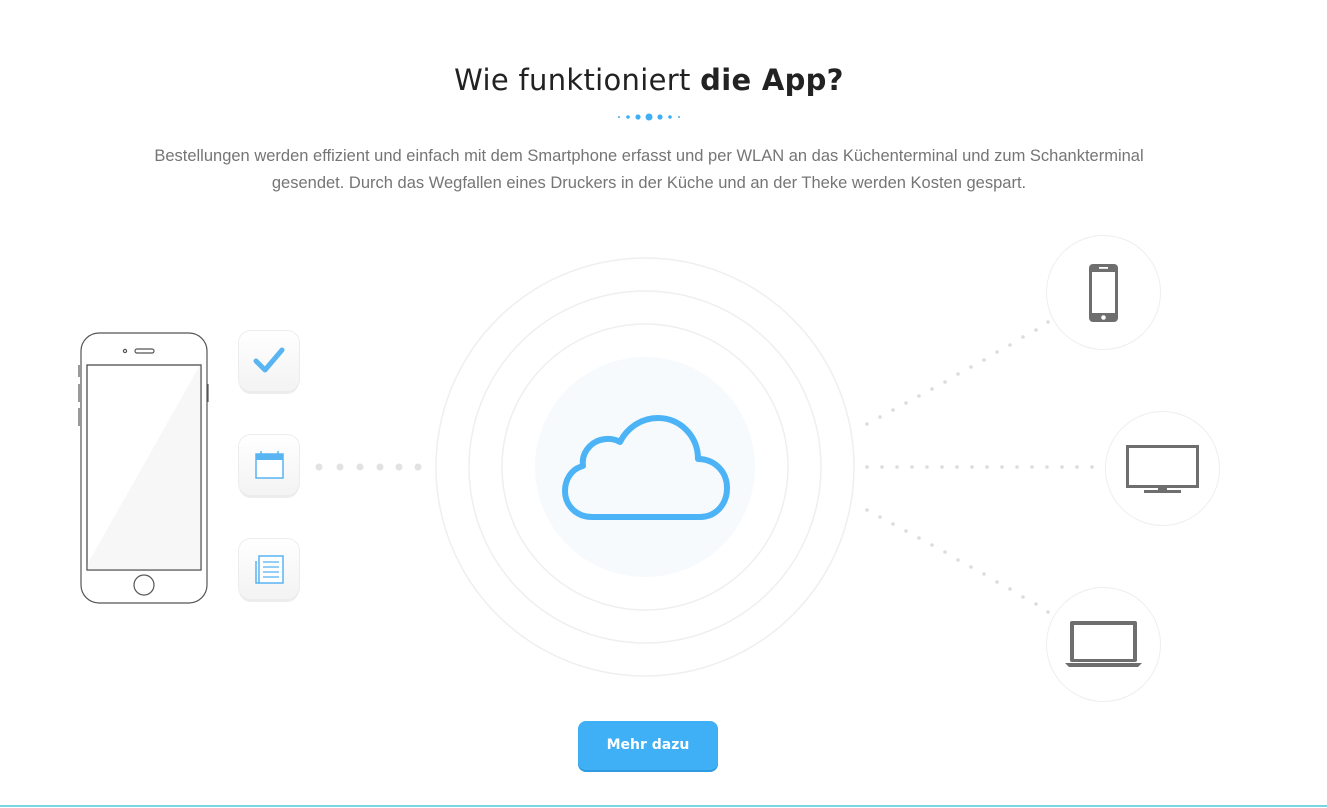 The width and height of the screenshot is (1327, 808). I want to click on device-circle-monitor, so click(1162, 468).